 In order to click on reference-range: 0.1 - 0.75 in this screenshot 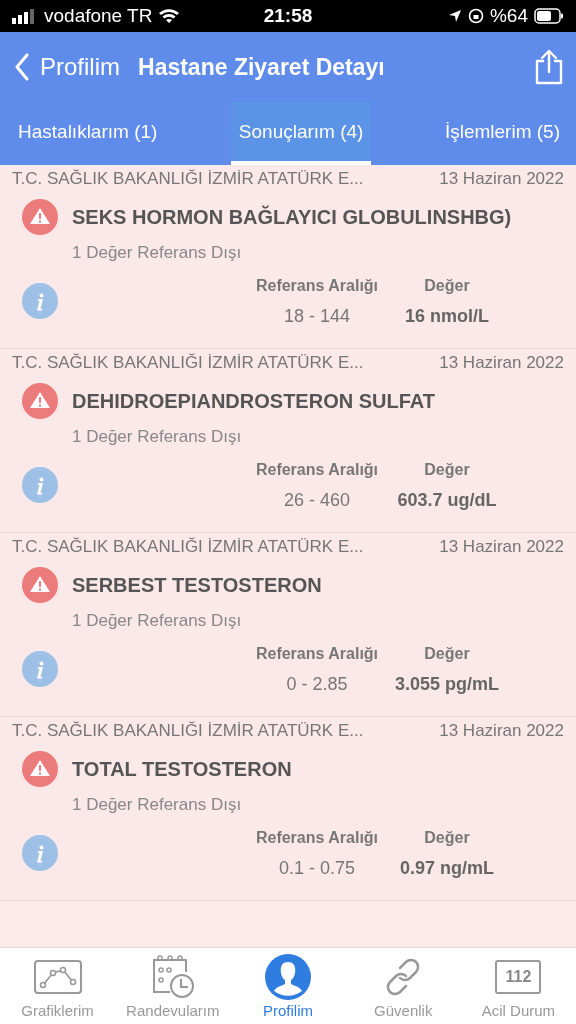, I will do `click(317, 868)`.